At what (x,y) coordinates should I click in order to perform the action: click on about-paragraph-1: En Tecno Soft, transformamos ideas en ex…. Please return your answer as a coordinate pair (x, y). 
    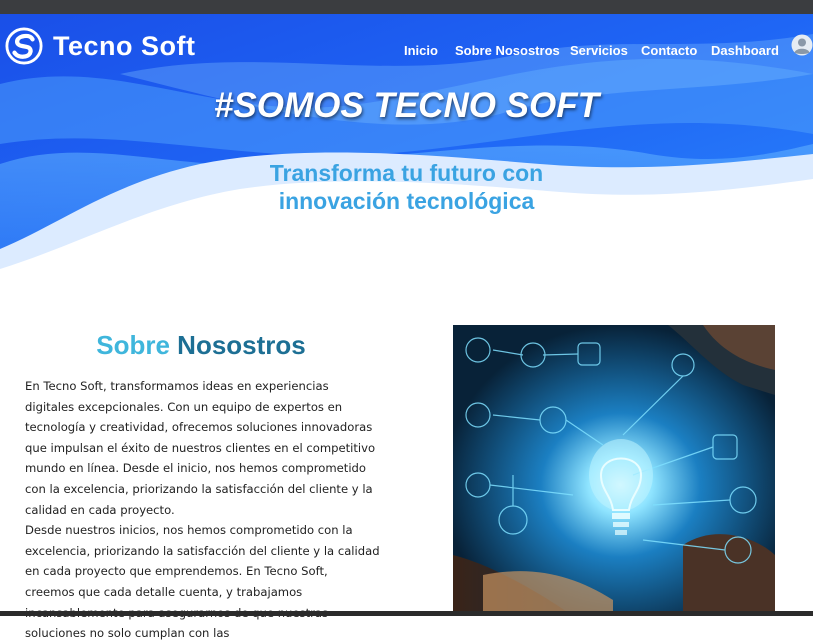
    Looking at the image, I should click on (200, 448).